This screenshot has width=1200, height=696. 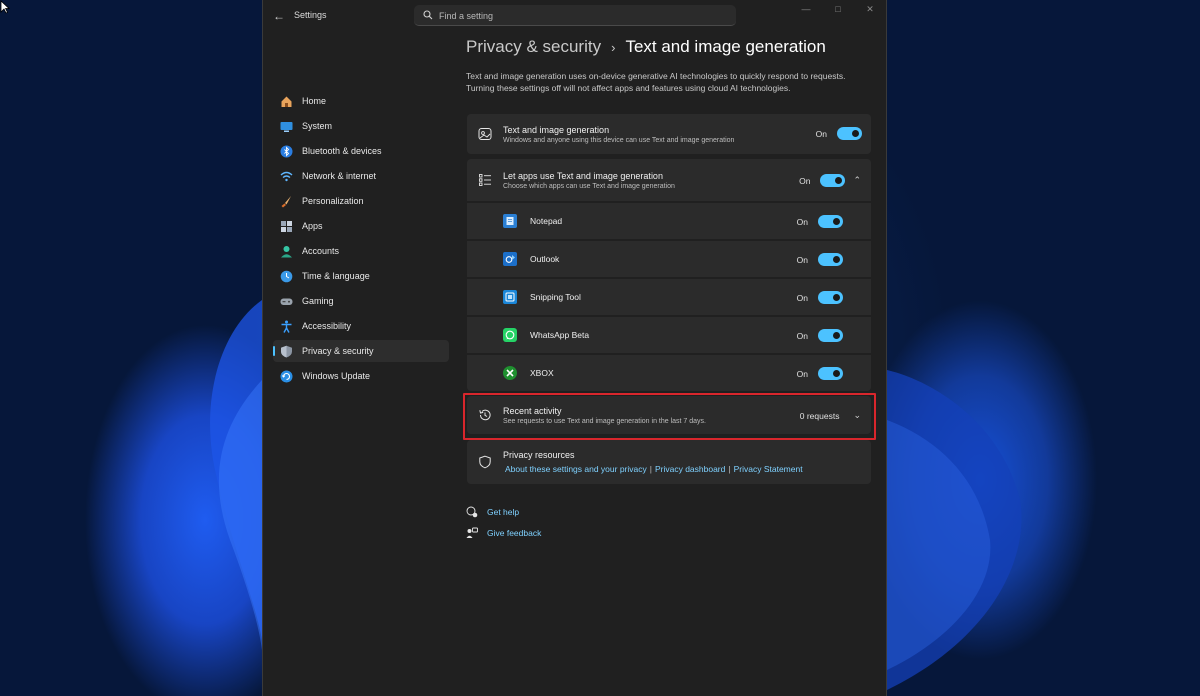 I want to click on bluetooth-icon, so click(x=286, y=151).